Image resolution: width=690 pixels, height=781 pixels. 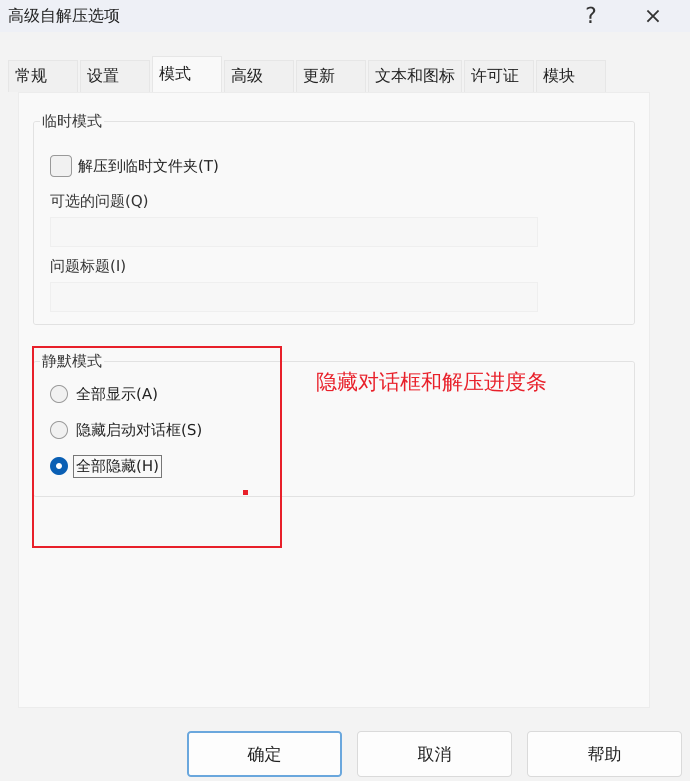 I want to click on group-title: 临时模式, so click(x=72, y=121).